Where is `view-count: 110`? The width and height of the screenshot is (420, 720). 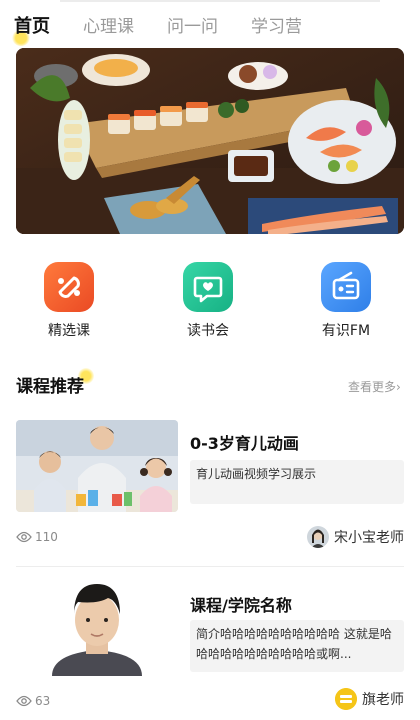 view-count: 110 is located at coordinates (37, 537).